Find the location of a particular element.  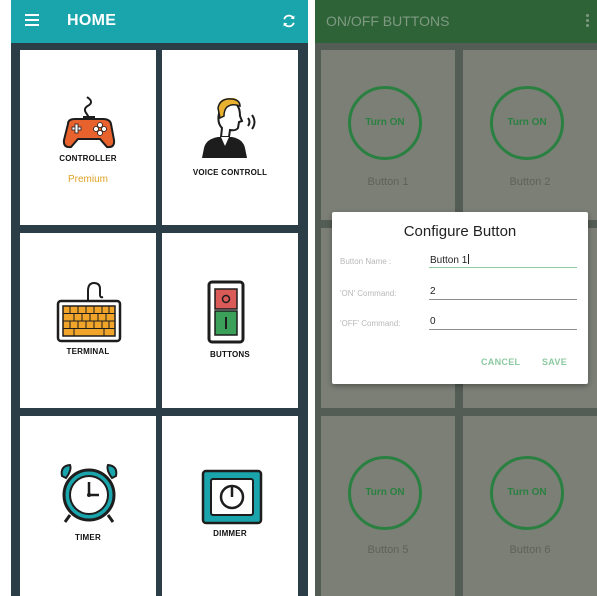

dialog-title: Configure Button is located at coordinates (460, 231).